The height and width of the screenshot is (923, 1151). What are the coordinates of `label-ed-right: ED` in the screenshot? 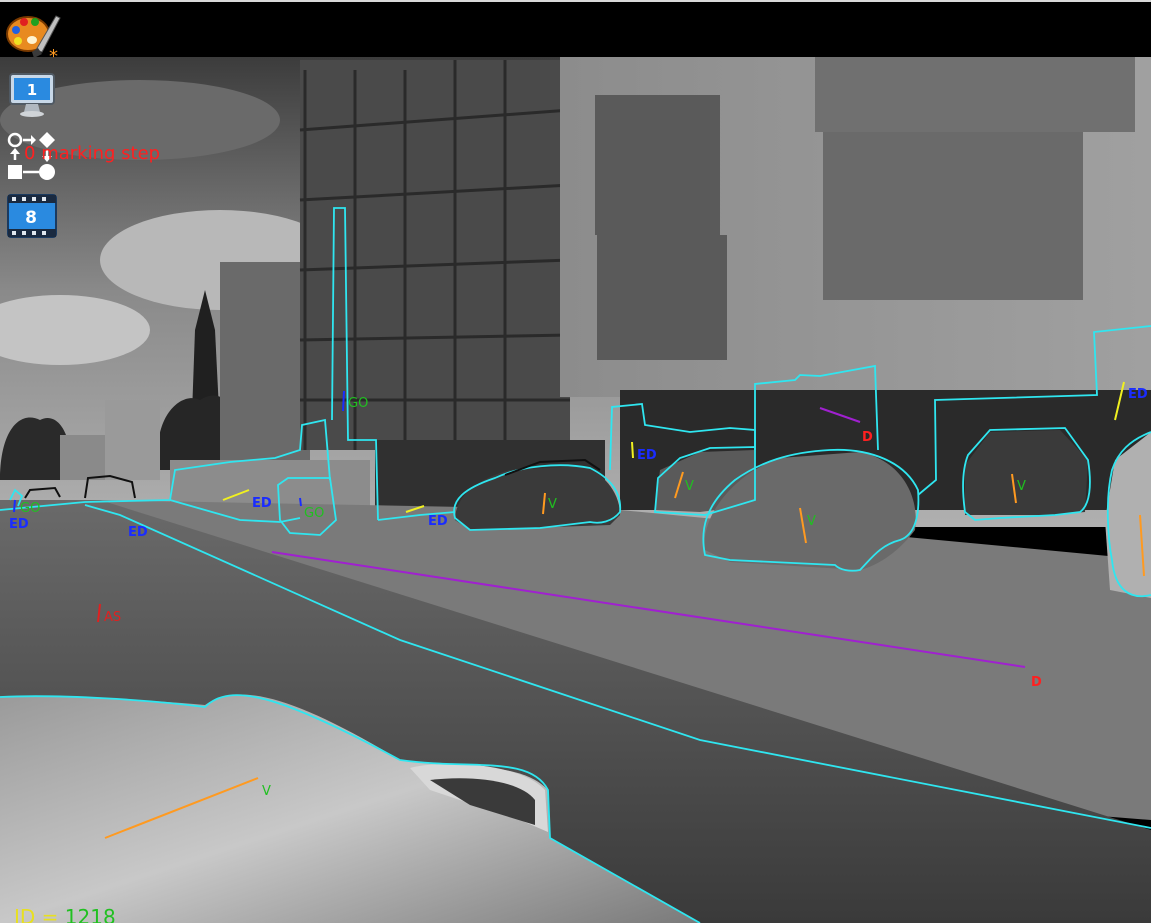 It's located at (1138, 394).